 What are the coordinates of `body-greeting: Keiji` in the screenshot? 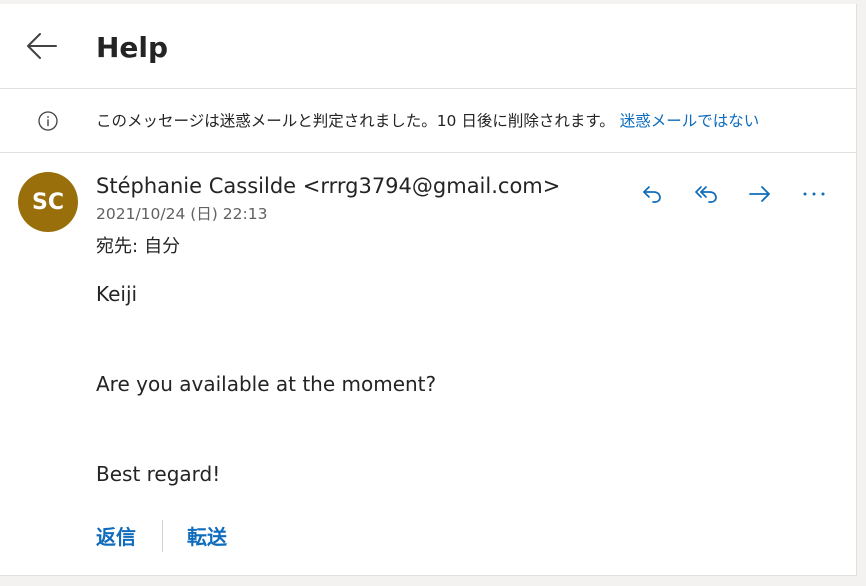 It's located at (117, 294).